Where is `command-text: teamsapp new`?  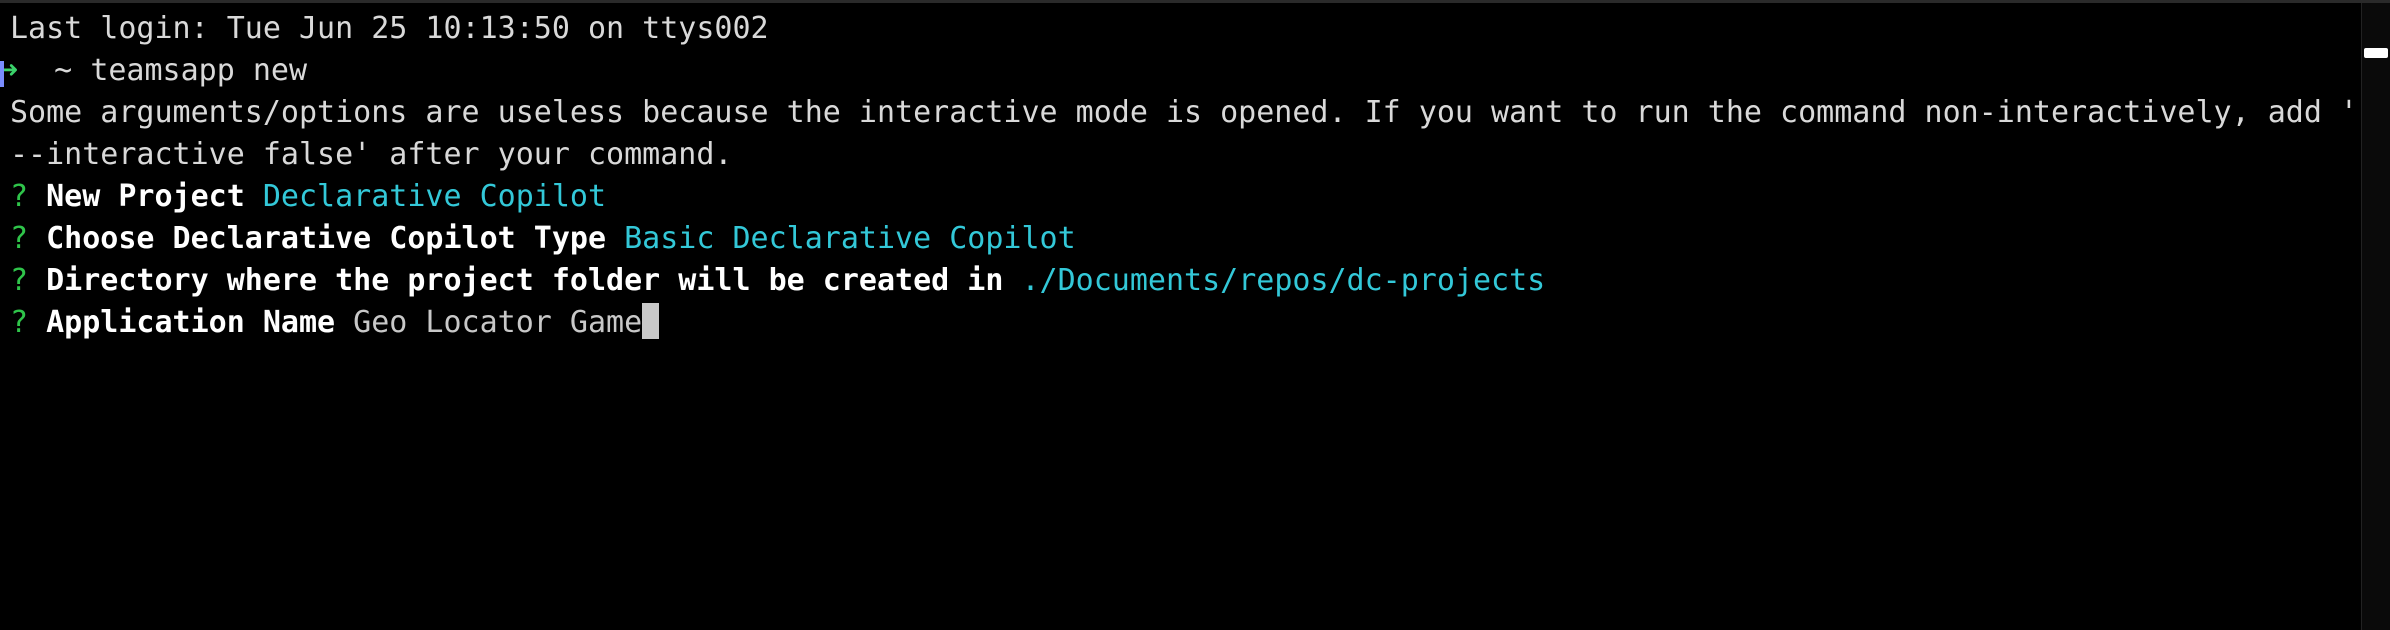
command-text: teamsapp new is located at coordinates (199, 70).